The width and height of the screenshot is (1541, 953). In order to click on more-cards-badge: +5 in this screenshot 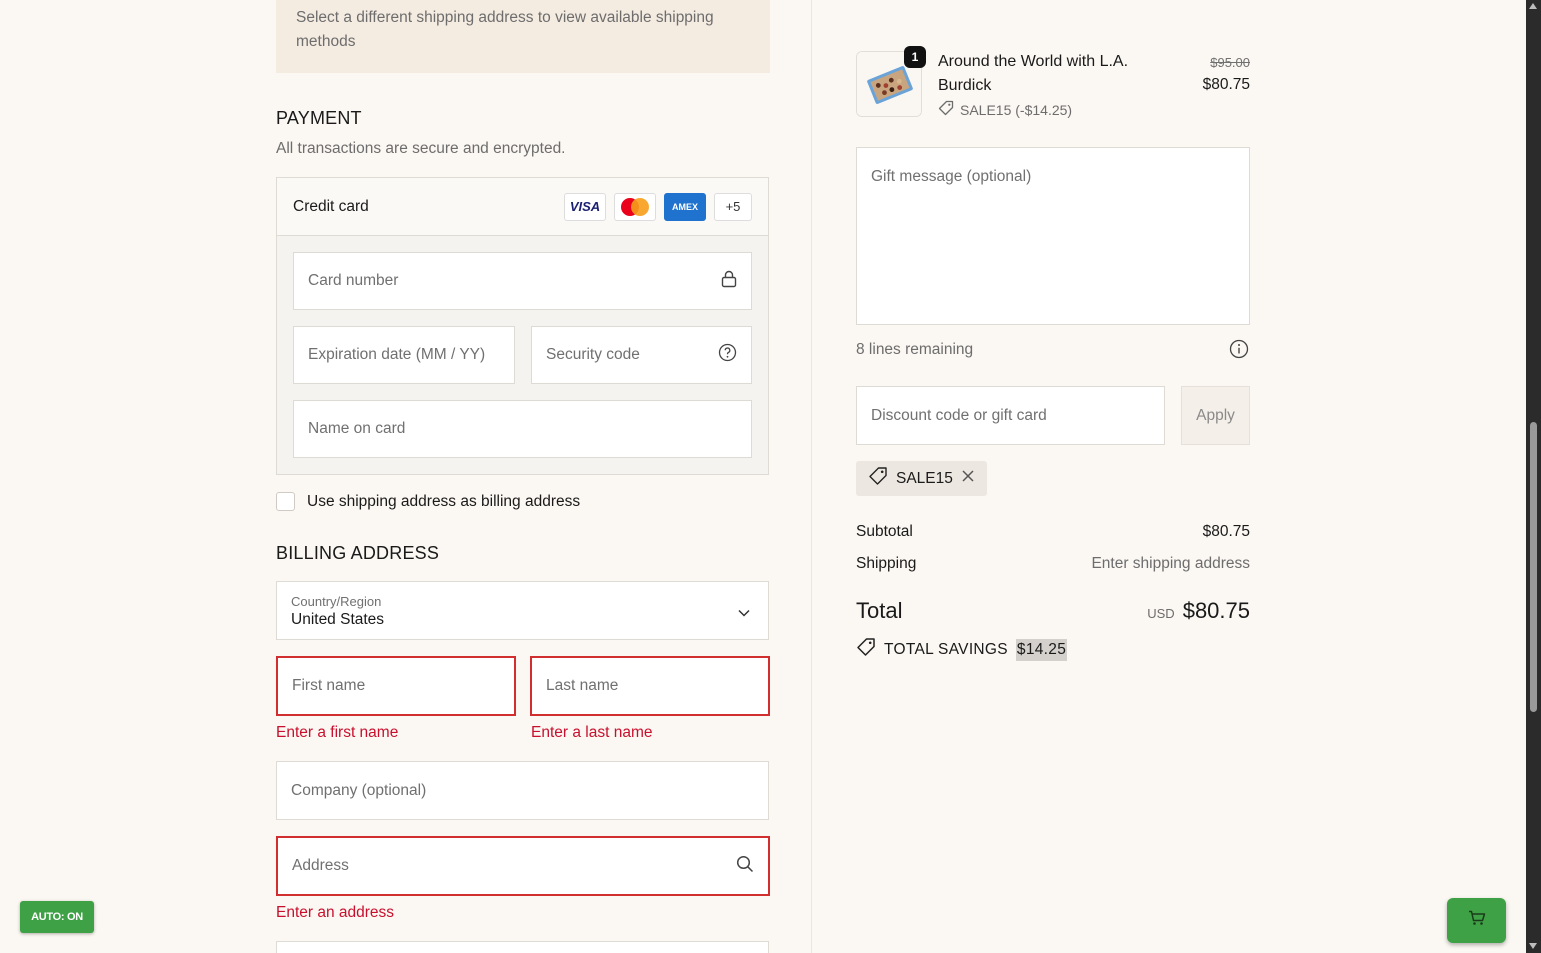, I will do `click(733, 206)`.